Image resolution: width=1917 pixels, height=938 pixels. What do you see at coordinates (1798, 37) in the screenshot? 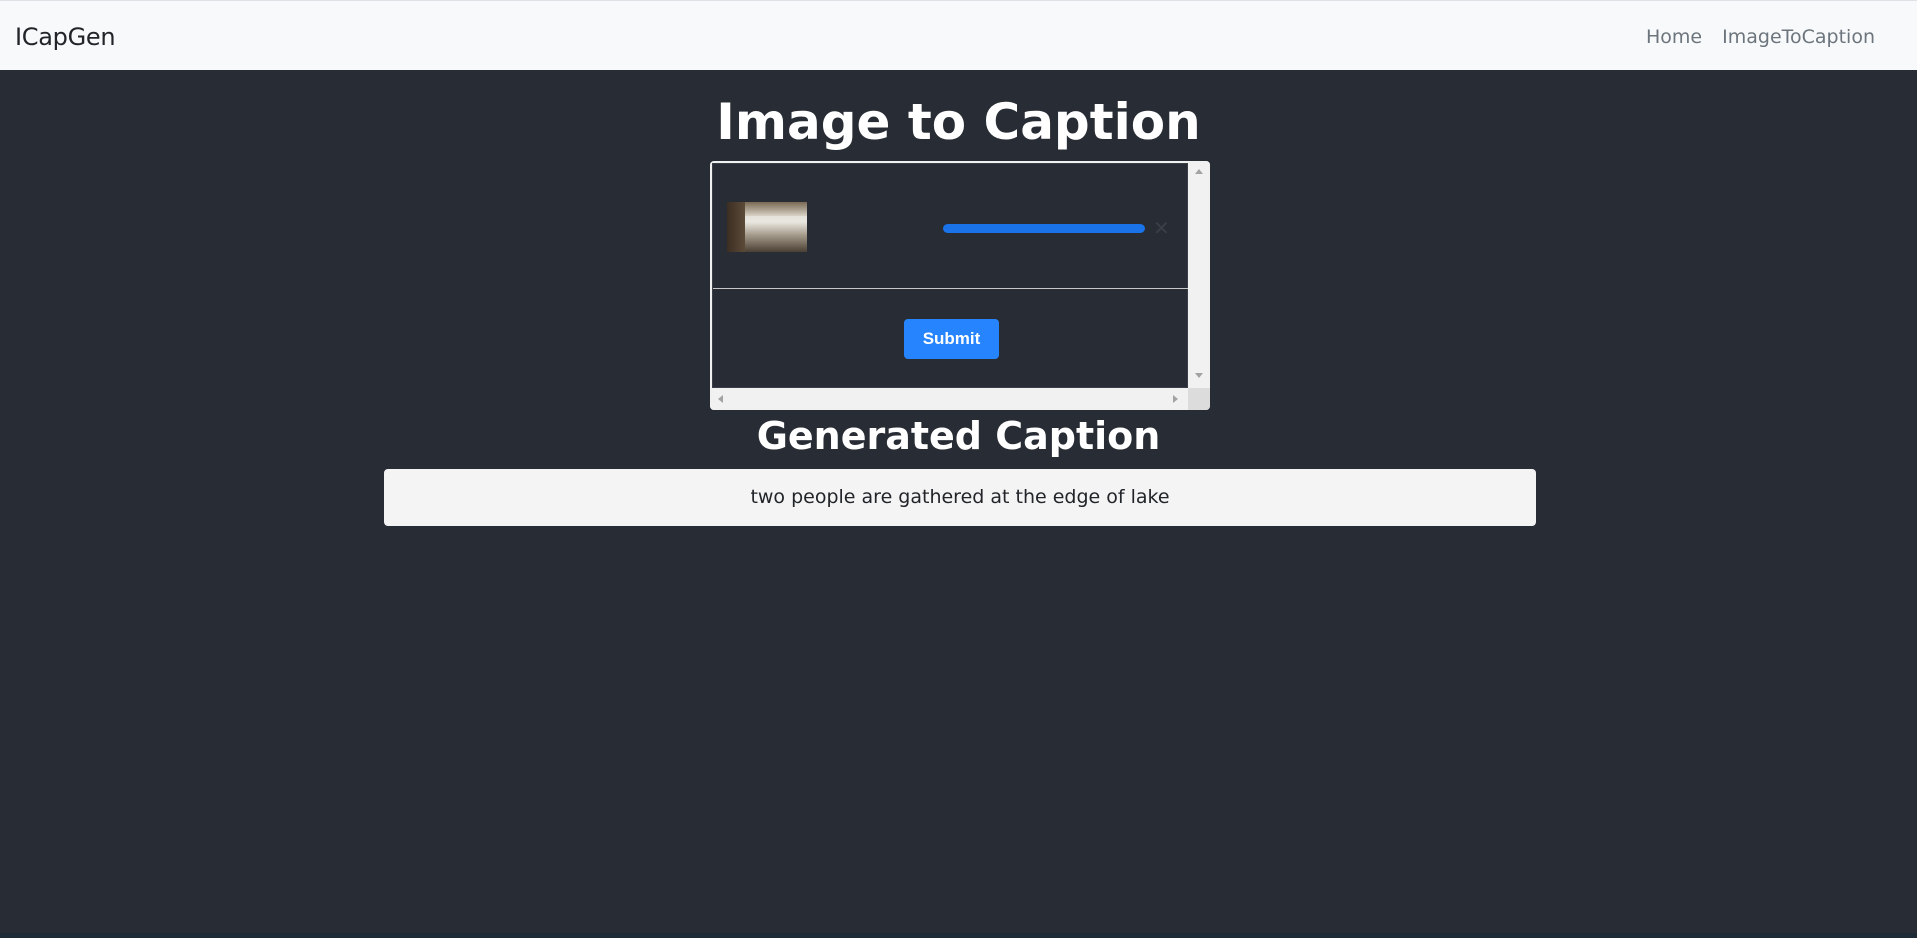
I see `nav-link-image-to-caption: ImageToCaption` at bounding box center [1798, 37].